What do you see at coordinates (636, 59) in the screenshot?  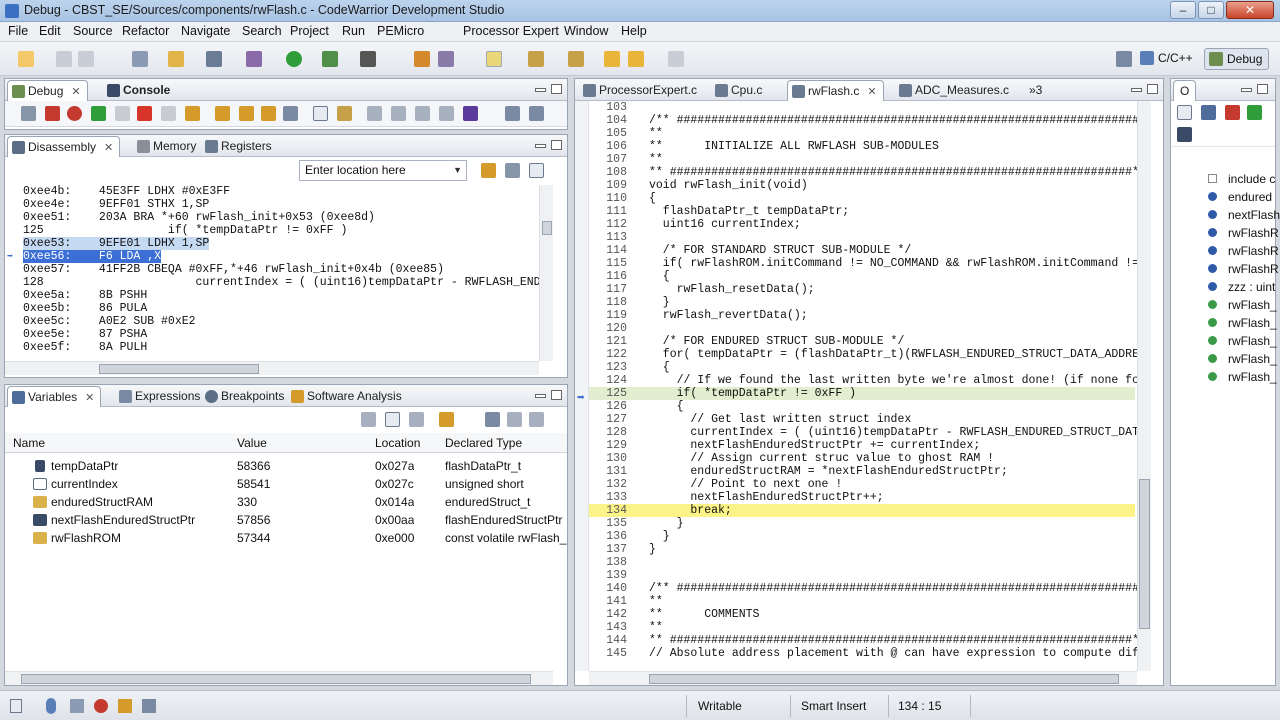 I see `back-icon` at bounding box center [636, 59].